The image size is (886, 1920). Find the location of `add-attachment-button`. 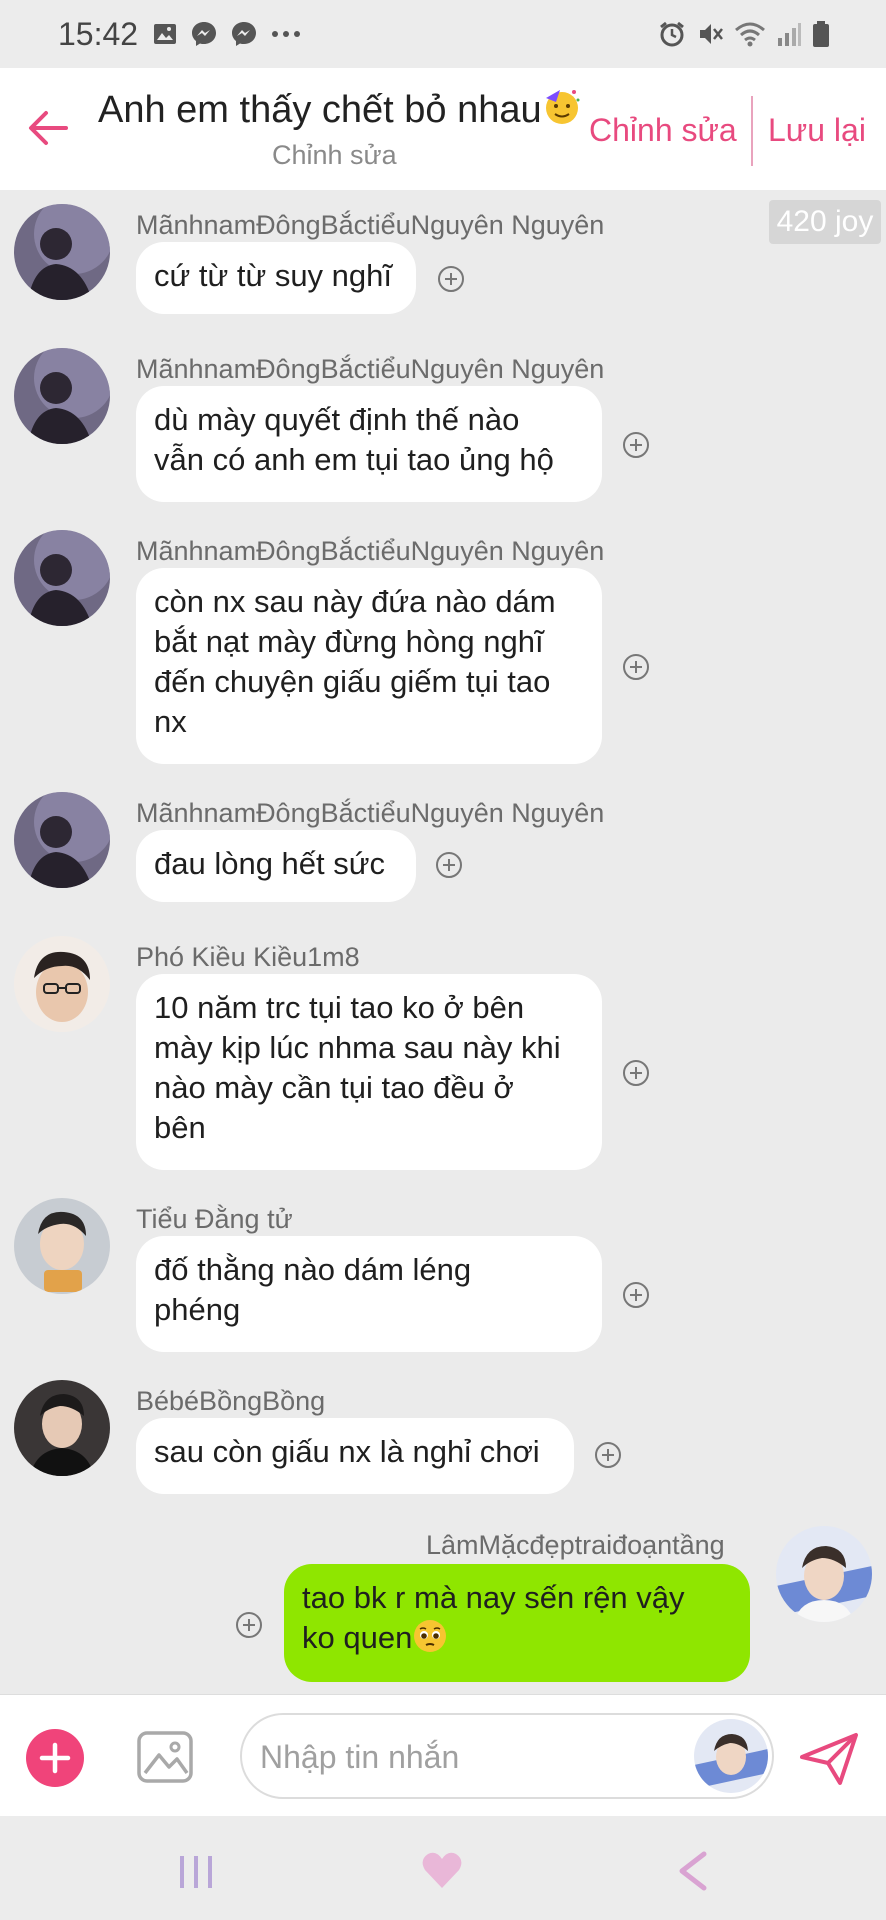

add-attachment-button is located at coordinates (55, 1758).